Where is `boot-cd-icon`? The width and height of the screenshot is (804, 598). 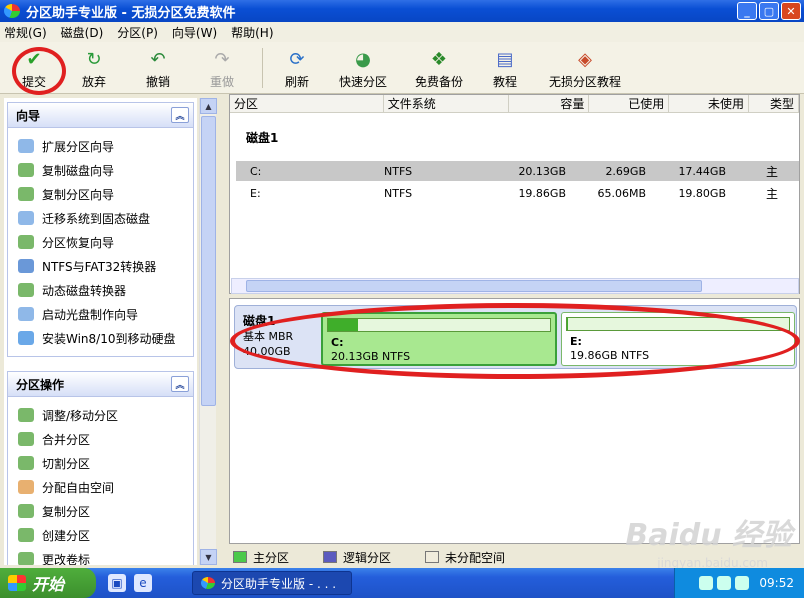 boot-cd-icon is located at coordinates (26, 314).